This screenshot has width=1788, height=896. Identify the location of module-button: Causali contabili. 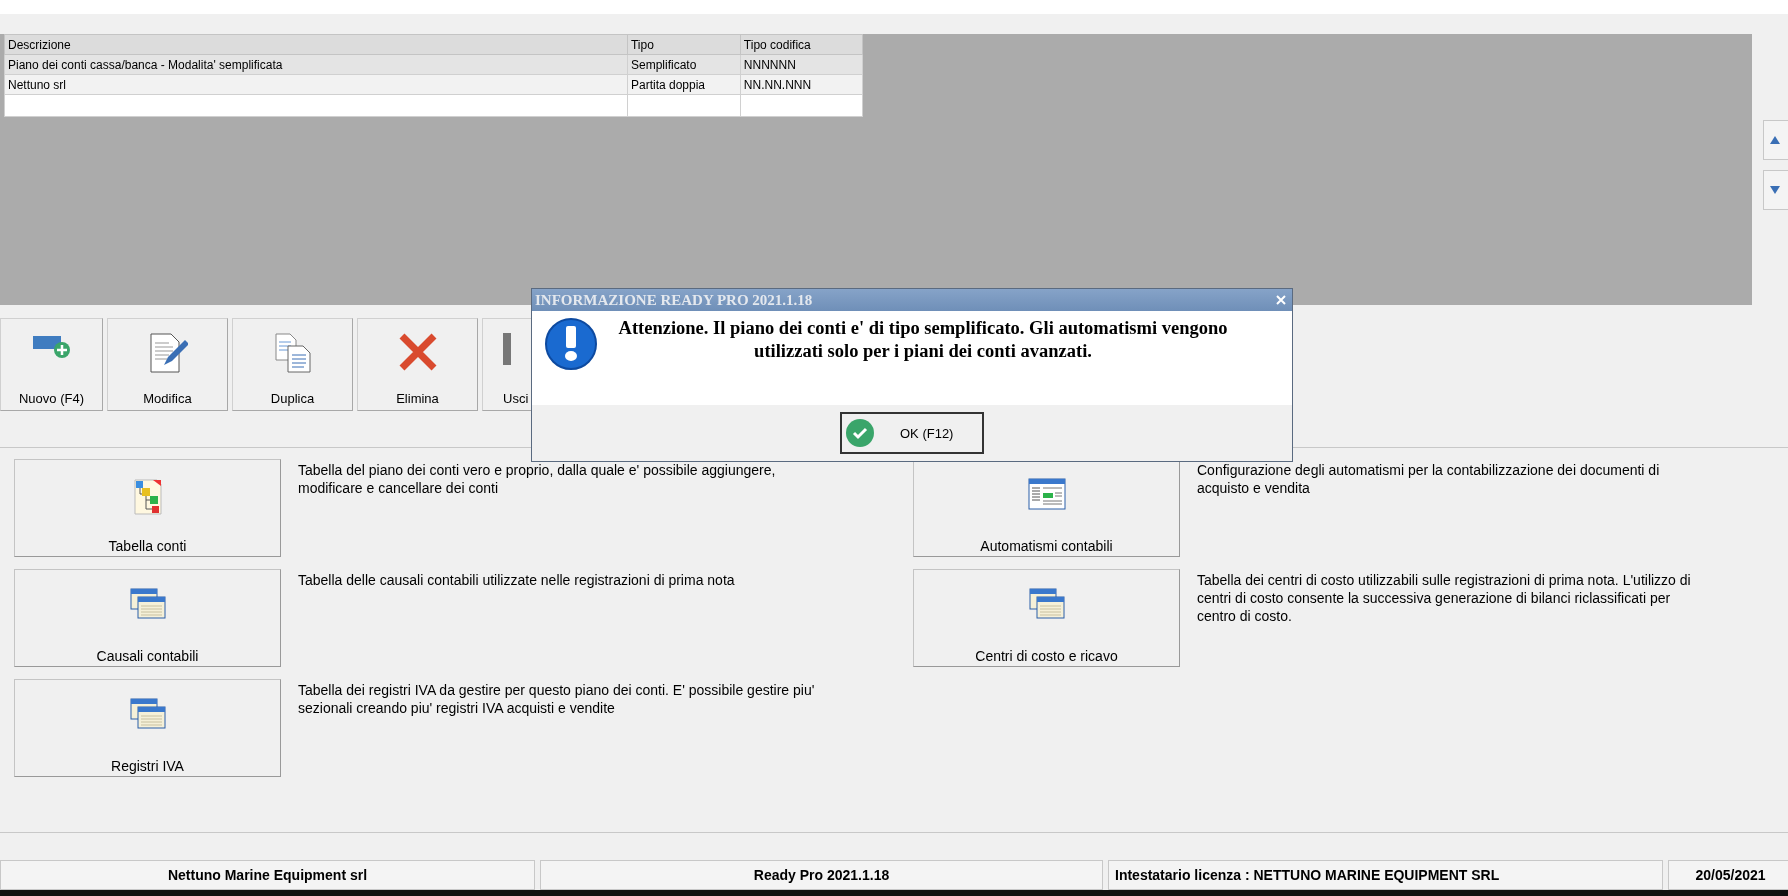
(147, 618).